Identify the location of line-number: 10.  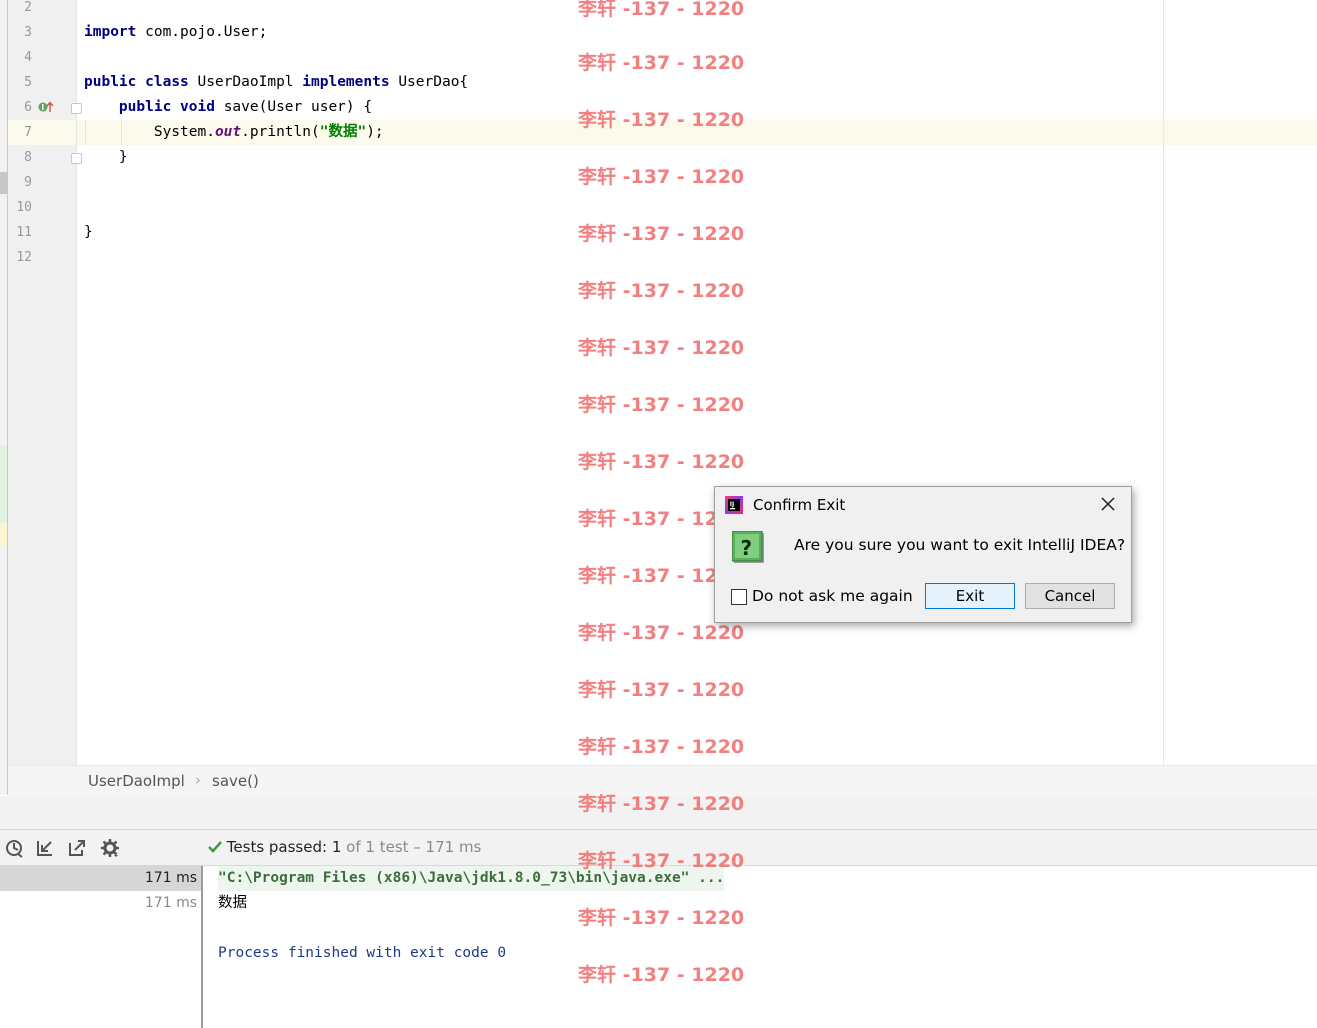
(24, 207).